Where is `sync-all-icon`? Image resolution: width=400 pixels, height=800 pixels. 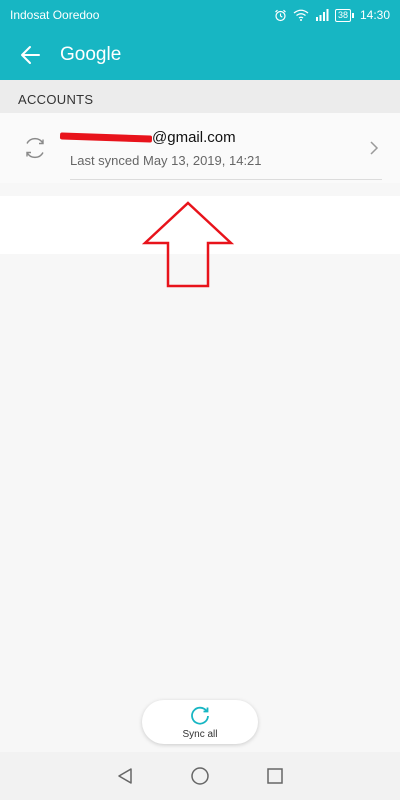 sync-all-icon is located at coordinates (200, 715).